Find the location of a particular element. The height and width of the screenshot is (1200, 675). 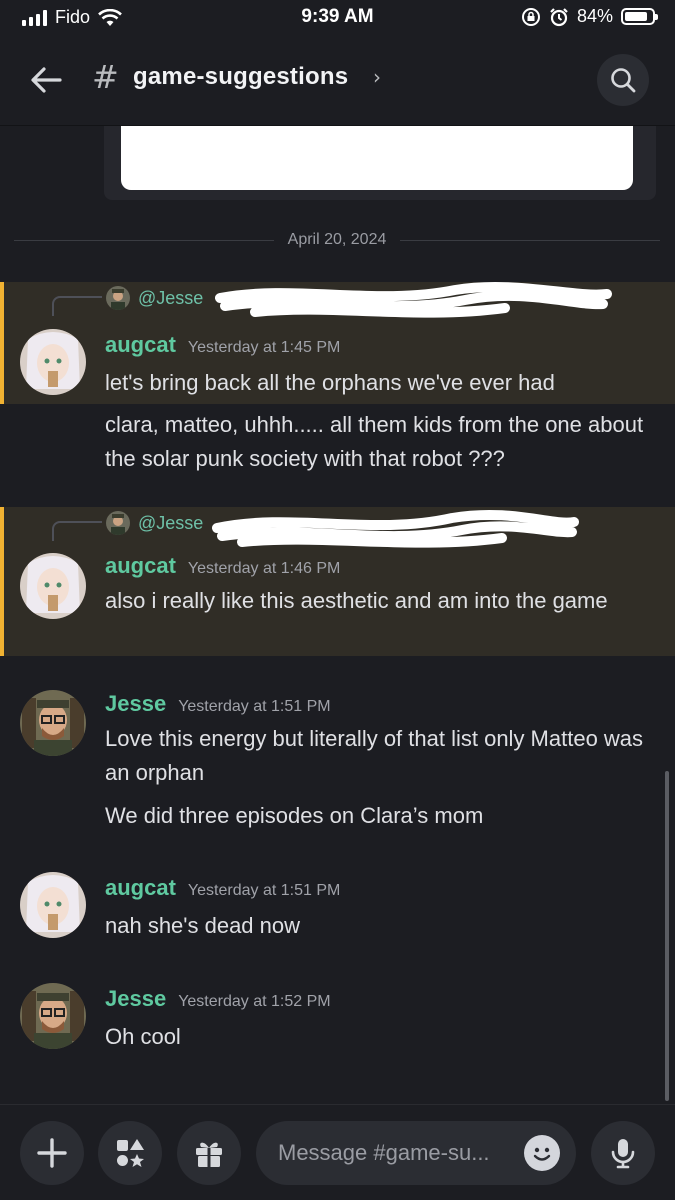

embed-preview-card is located at coordinates (377, 158).